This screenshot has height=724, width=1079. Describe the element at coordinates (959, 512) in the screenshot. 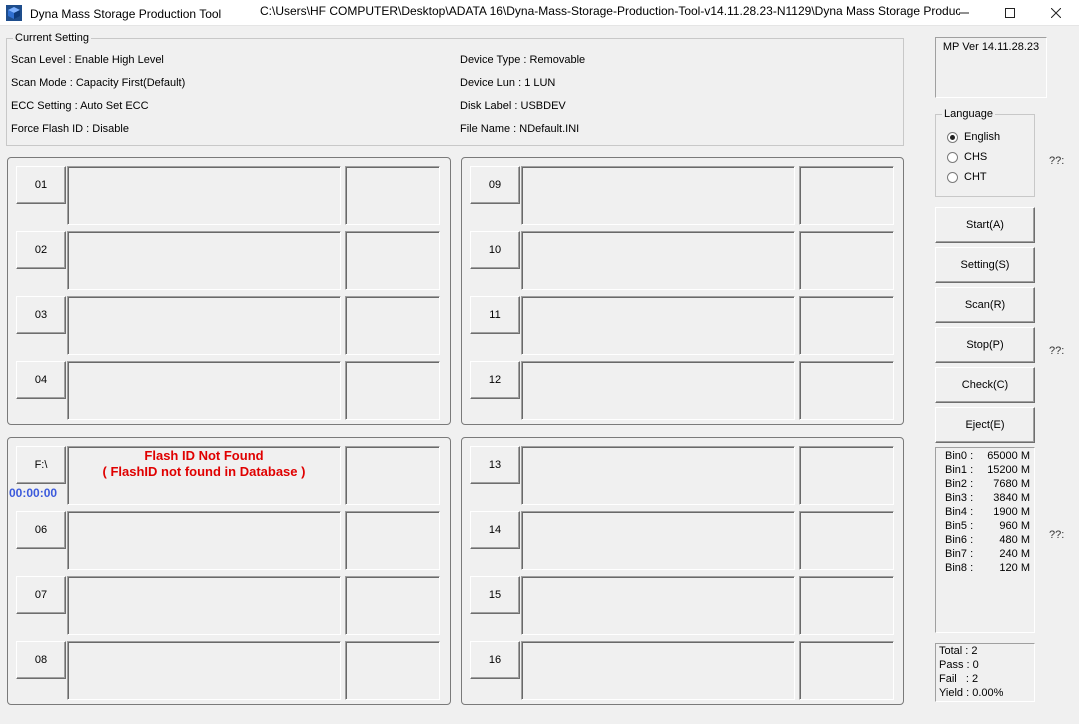

I see `bin-name: Bin4 :` at that location.